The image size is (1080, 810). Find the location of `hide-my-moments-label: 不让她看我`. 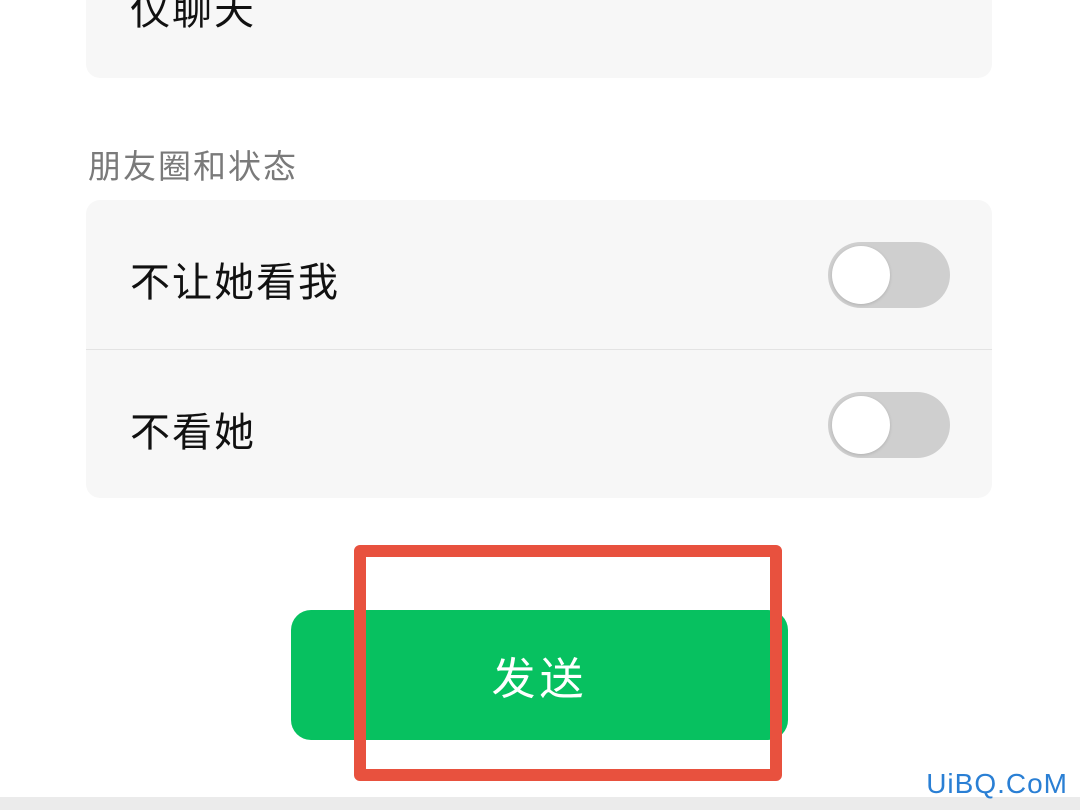

hide-my-moments-label: 不让她看我 is located at coordinates (235, 283).